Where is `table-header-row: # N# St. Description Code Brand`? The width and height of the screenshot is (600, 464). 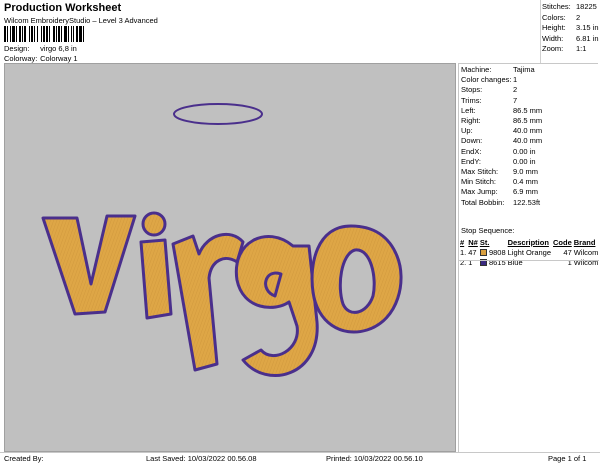 table-header-row: # N# St. Description Code Brand is located at coordinates (529, 242).